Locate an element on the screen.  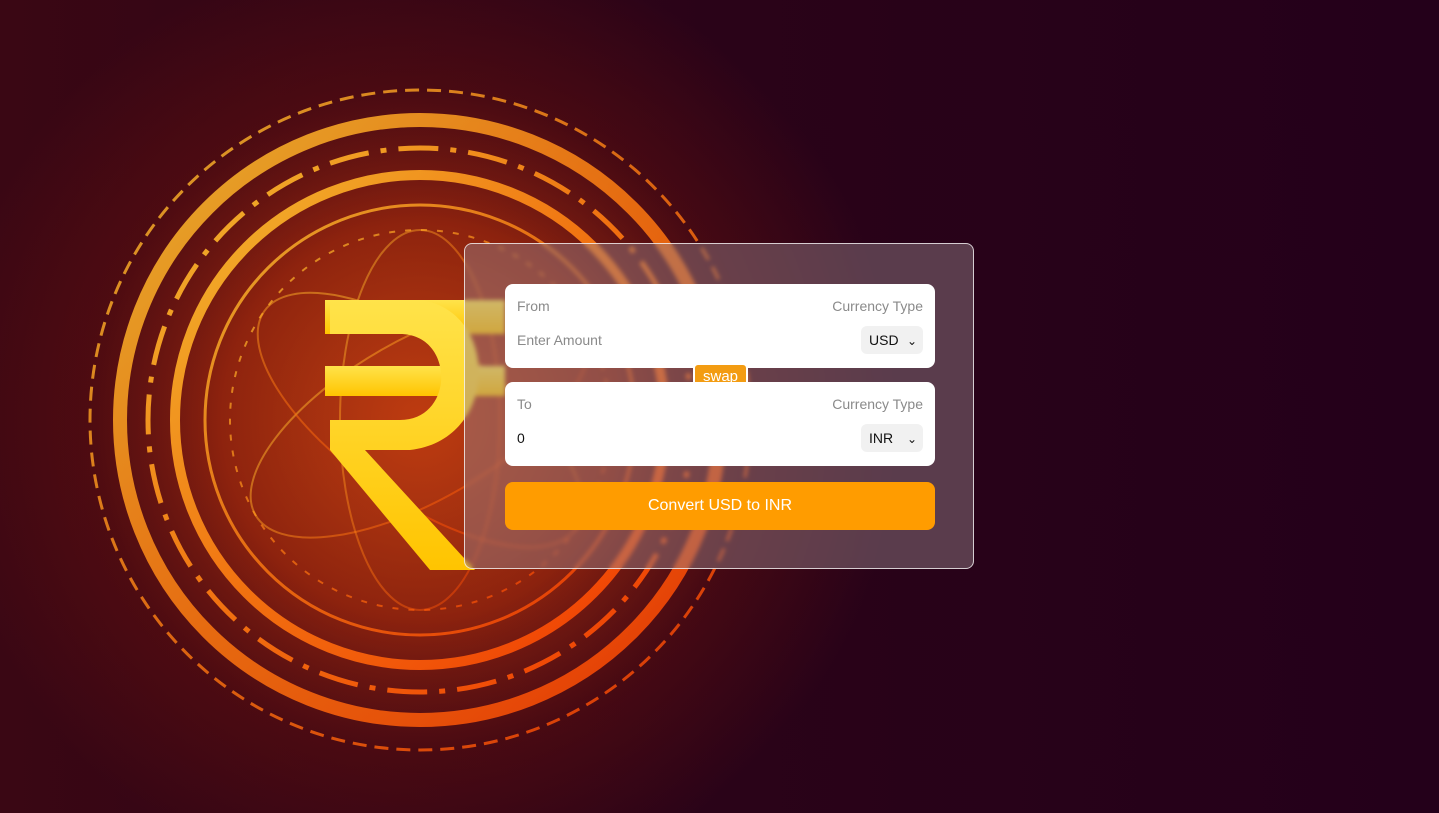
to-currency-type-label: Currency Type is located at coordinates (877, 404).